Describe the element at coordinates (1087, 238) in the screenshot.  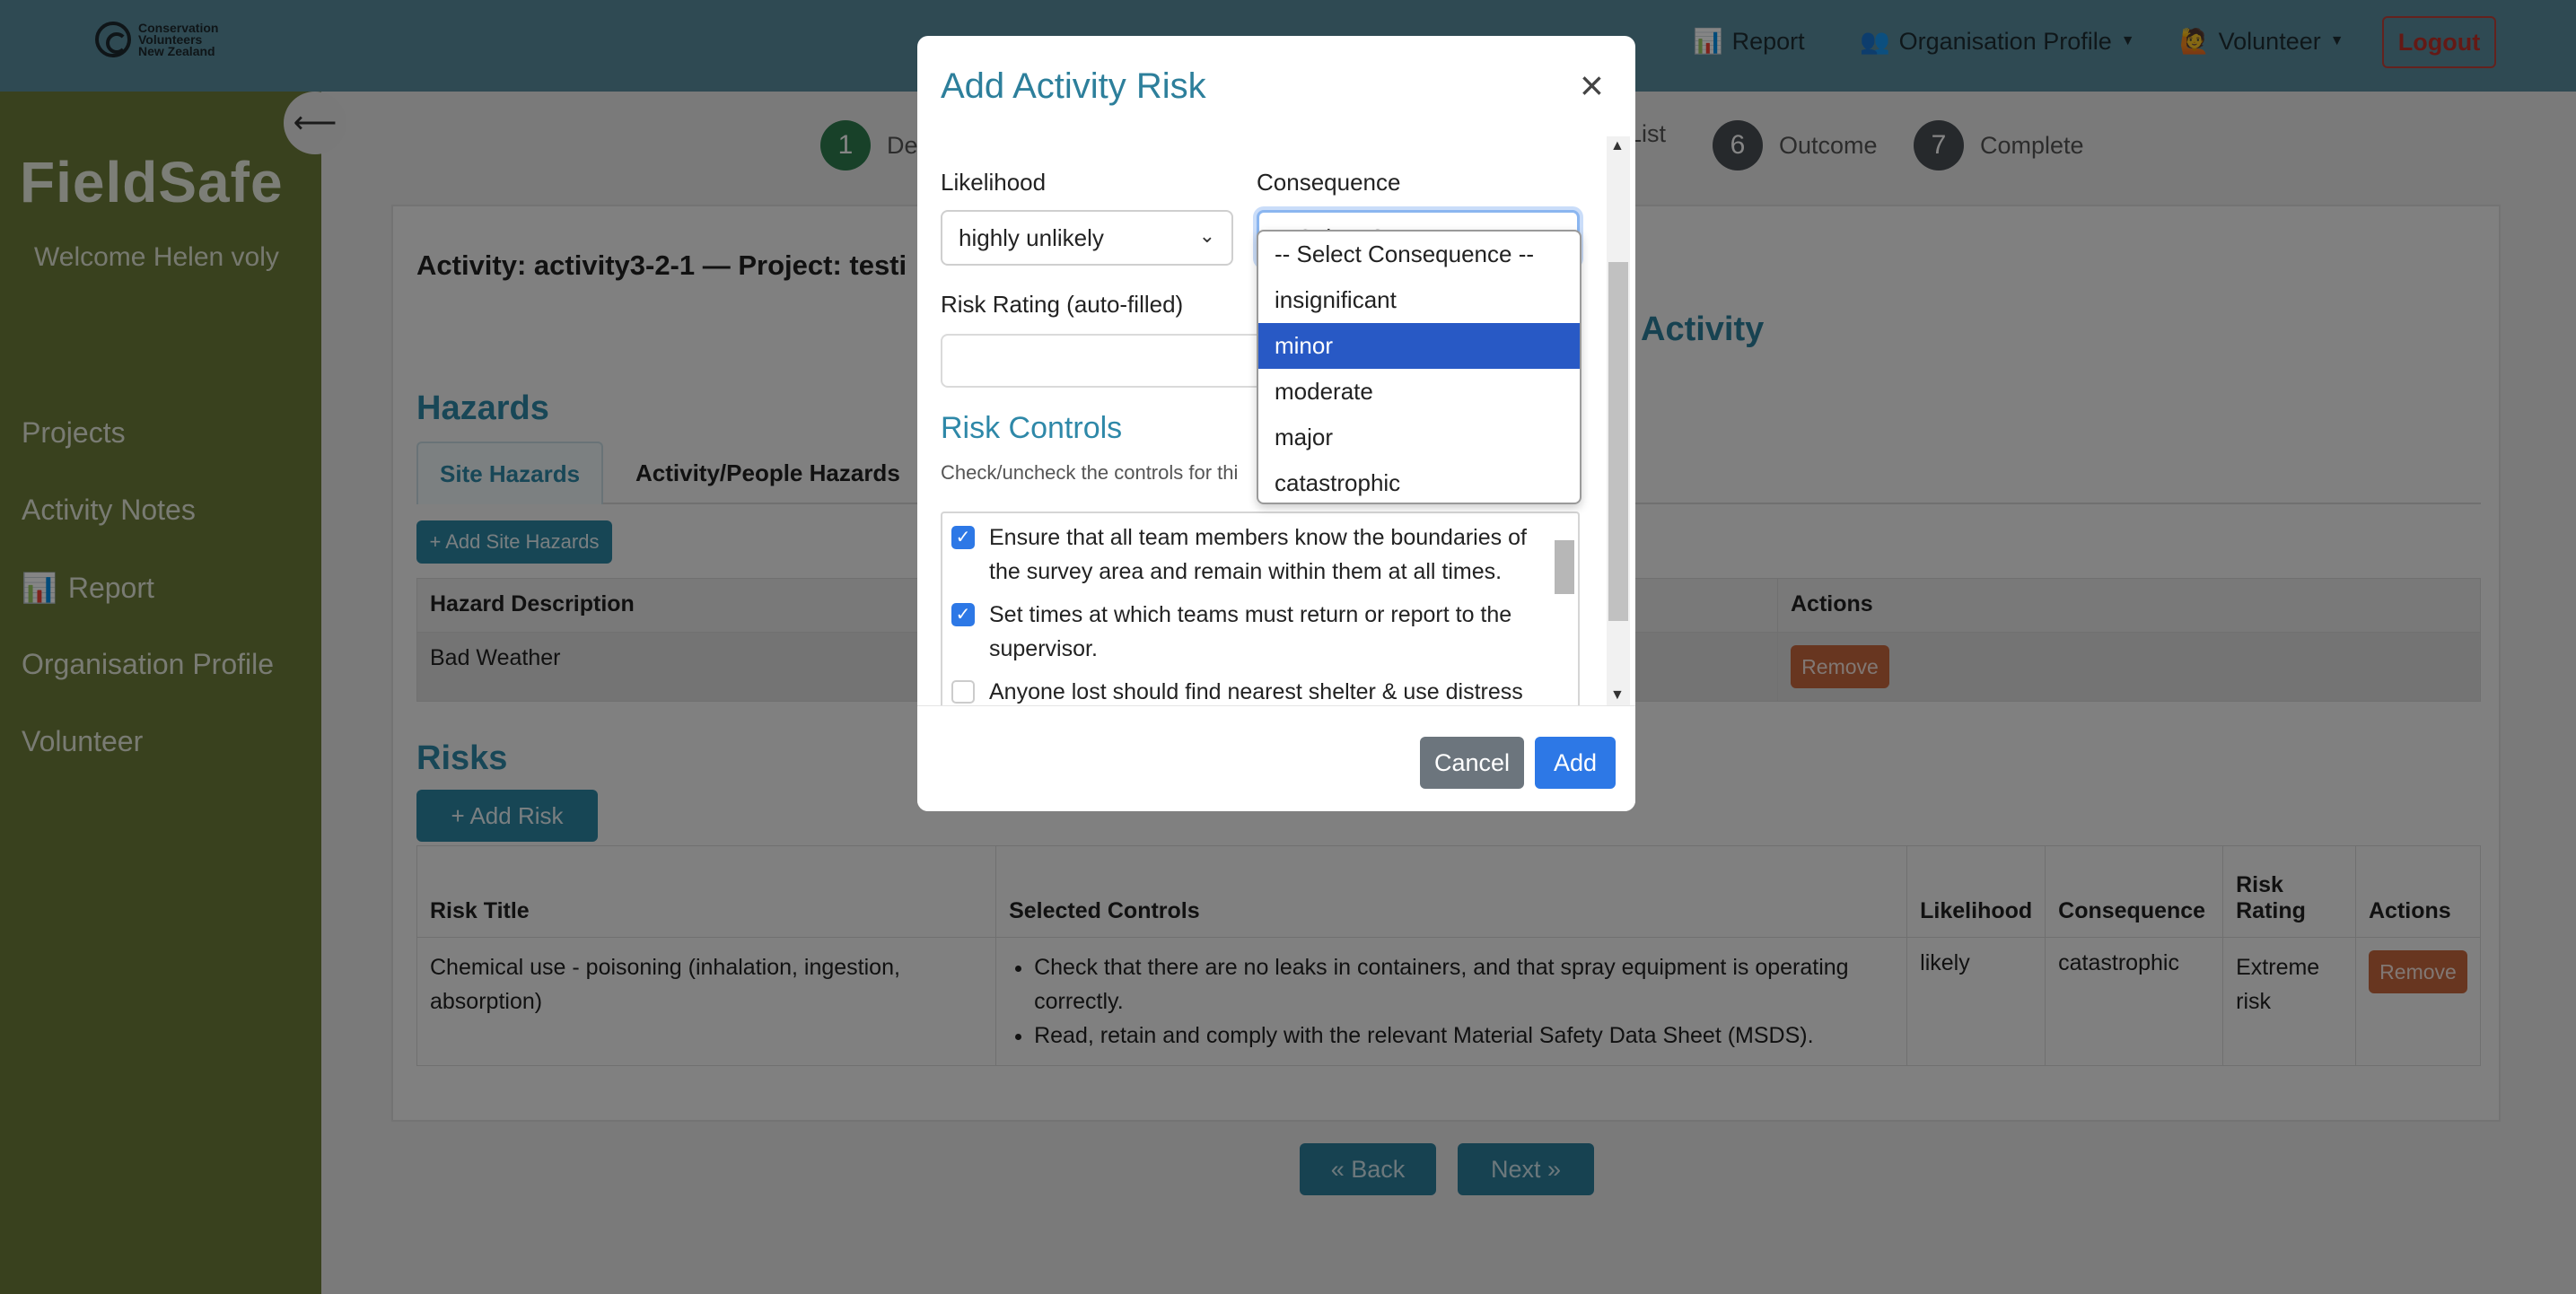
I see `likelihood-select: highly unlikely ⌄` at that location.